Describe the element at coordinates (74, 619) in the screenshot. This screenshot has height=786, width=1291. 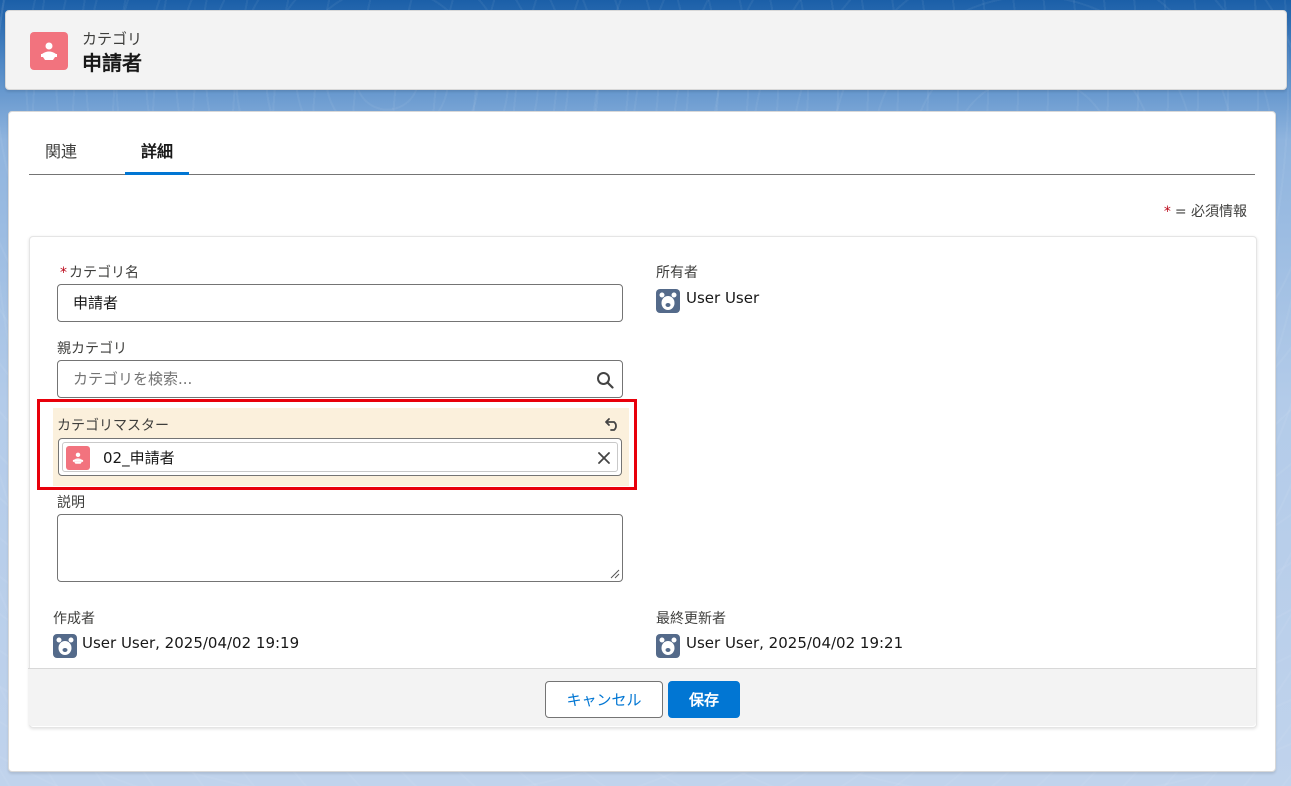
I see `created-by-label: 作成者` at that location.